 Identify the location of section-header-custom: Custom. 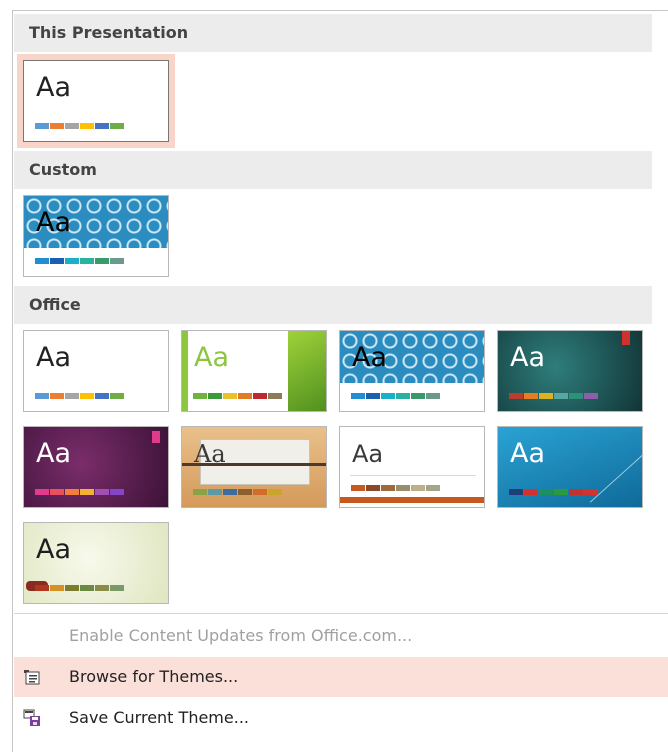
(333, 170).